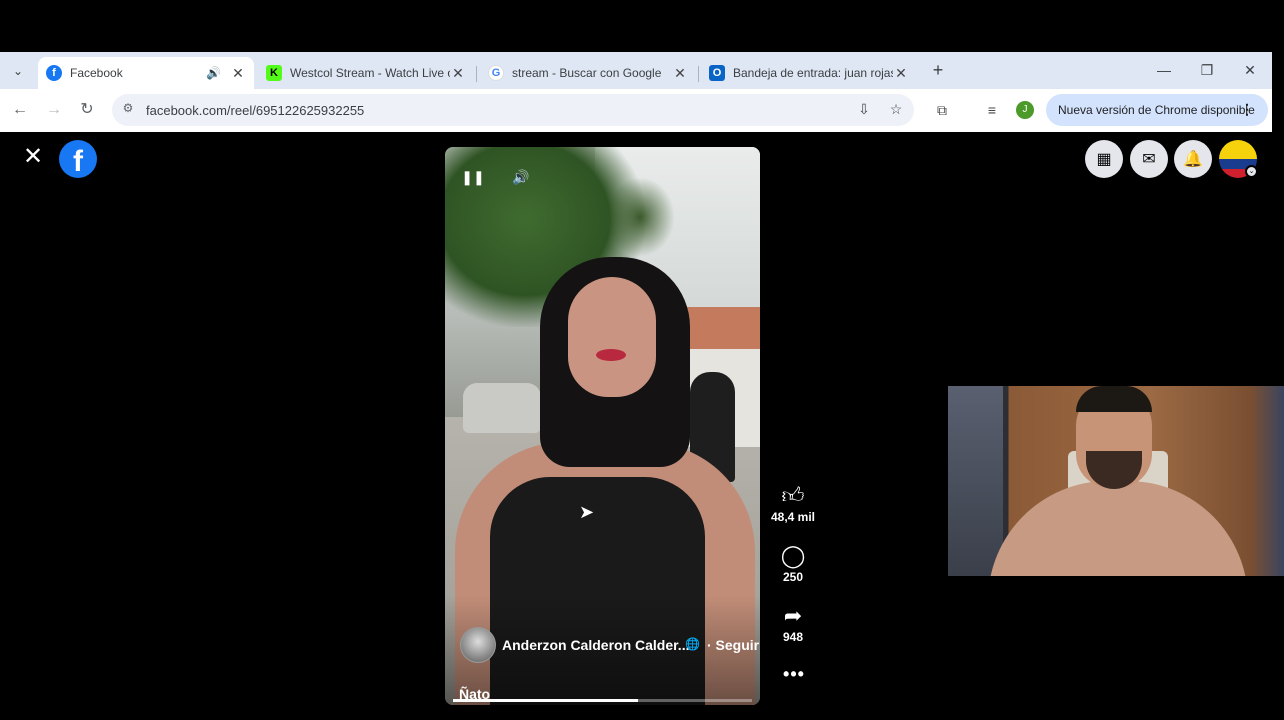 The width and height of the screenshot is (1284, 720). I want to click on new-tab-button: +, so click(938, 70).